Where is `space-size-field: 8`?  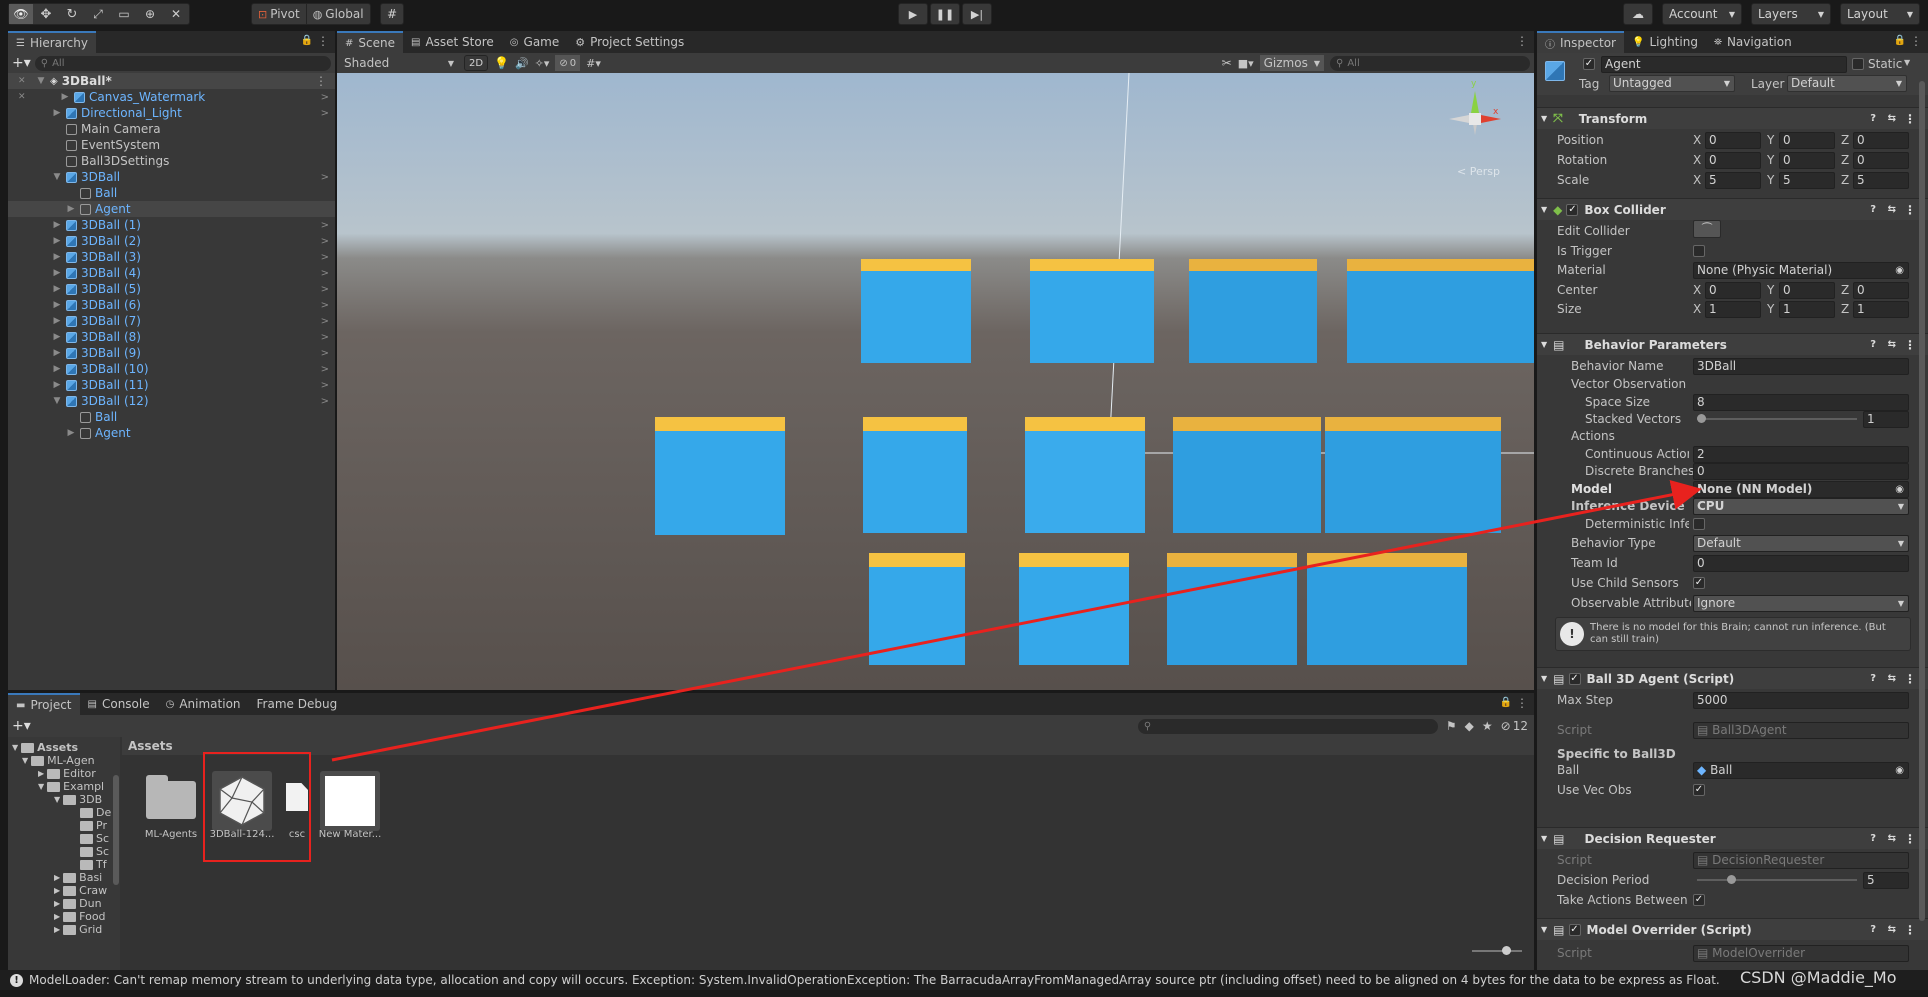
space-size-field: 8 is located at coordinates (1801, 402).